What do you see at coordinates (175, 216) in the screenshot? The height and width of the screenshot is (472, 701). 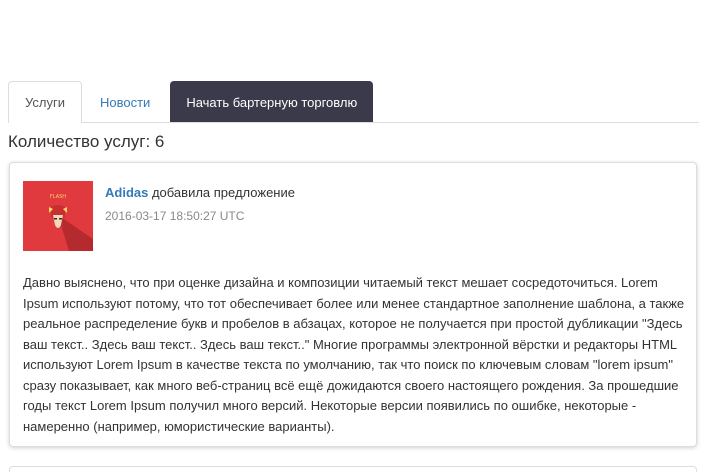 I see `offer-timestamp: 2016-03-17 18:50:27 UTC` at bounding box center [175, 216].